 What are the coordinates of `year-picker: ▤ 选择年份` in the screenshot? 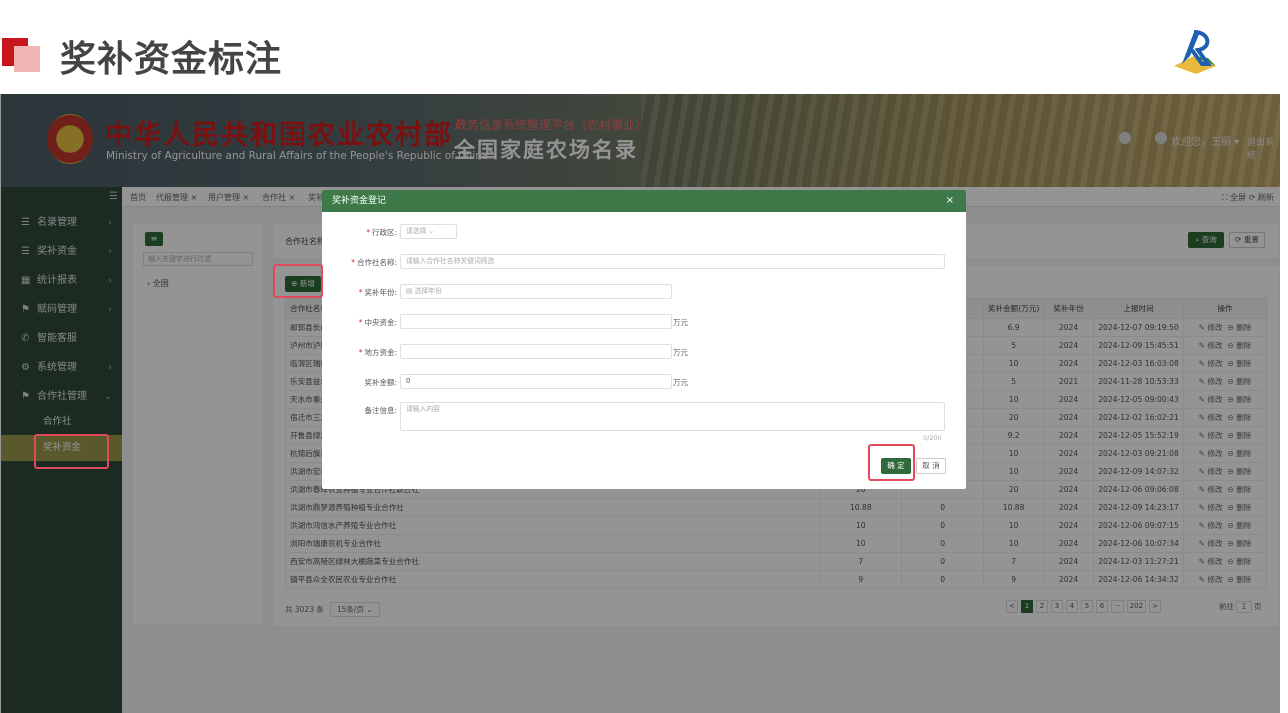 It's located at (536, 291).